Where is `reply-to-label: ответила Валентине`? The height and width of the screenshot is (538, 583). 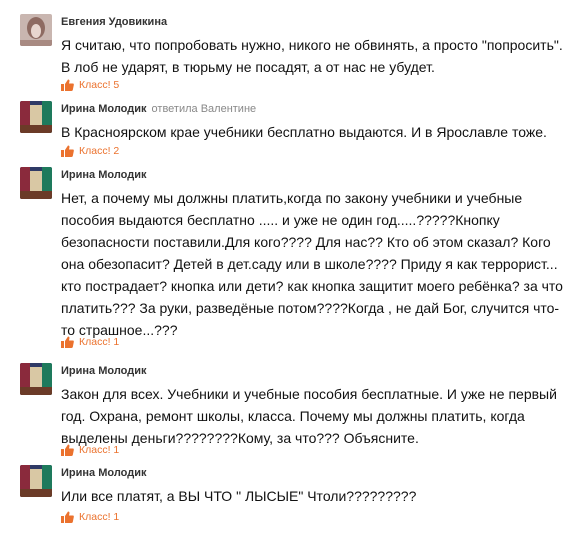
reply-to-label: ответила Валентине is located at coordinates (204, 109).